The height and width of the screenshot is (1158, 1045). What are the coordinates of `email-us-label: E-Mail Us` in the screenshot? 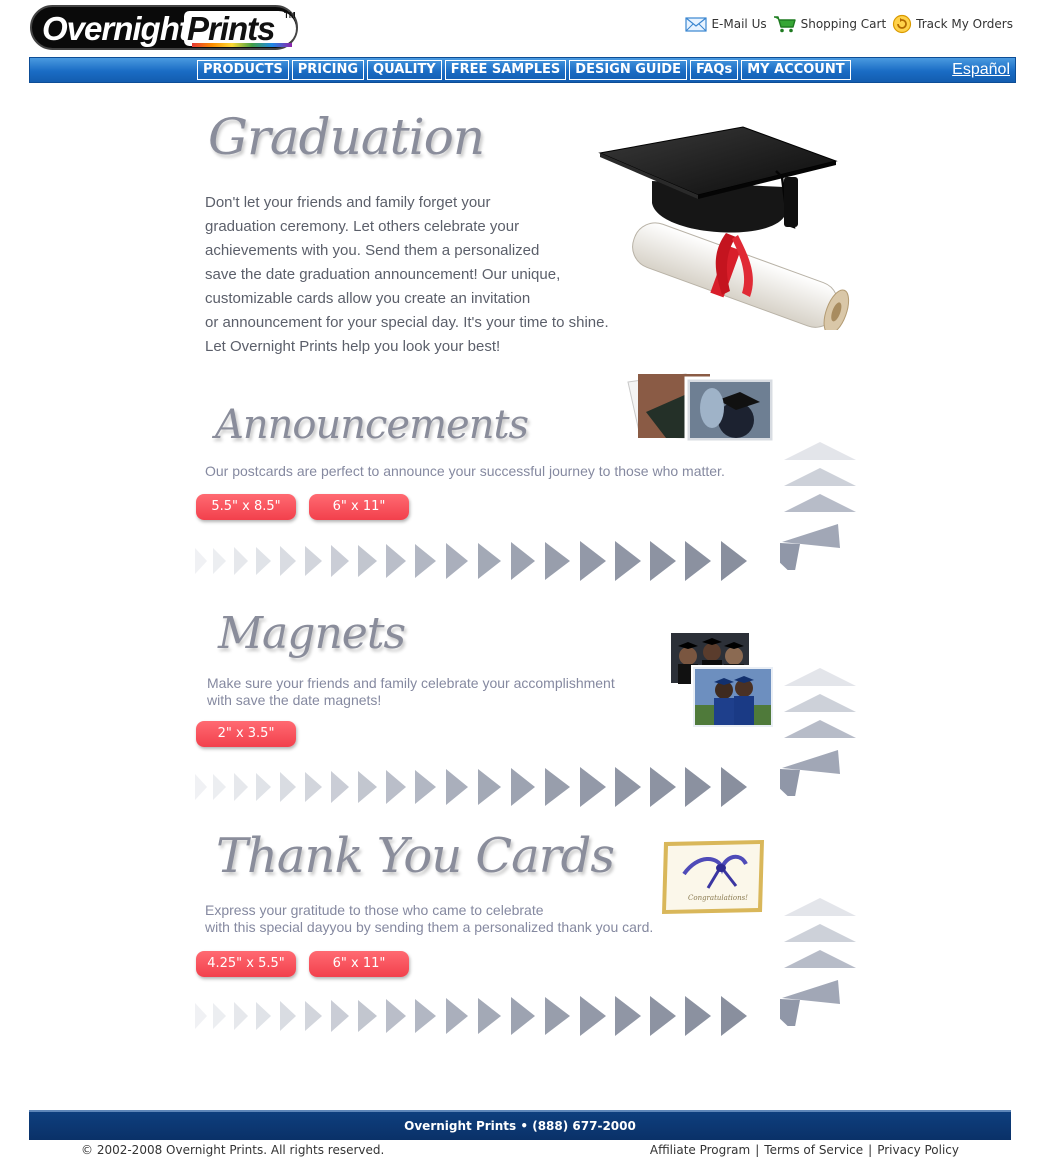 It's located at (739, 24).